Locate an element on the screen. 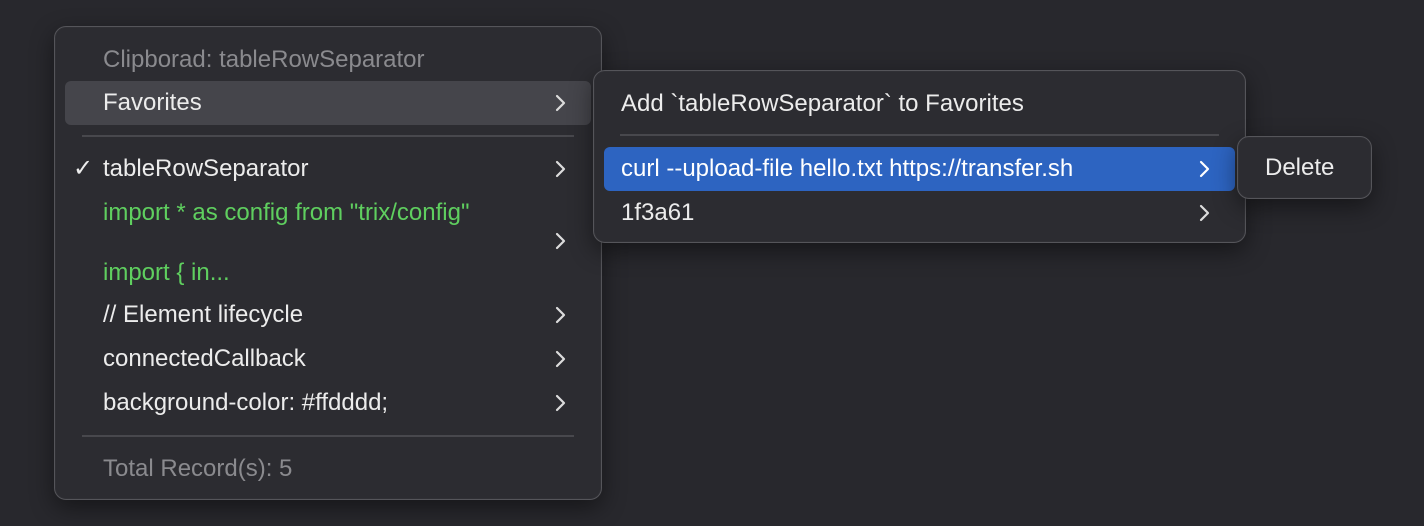 Image resolution: width=1424 pixels, height=526 pixels. favorite-label: 1f3a61 is located at coordinates (658, 212).